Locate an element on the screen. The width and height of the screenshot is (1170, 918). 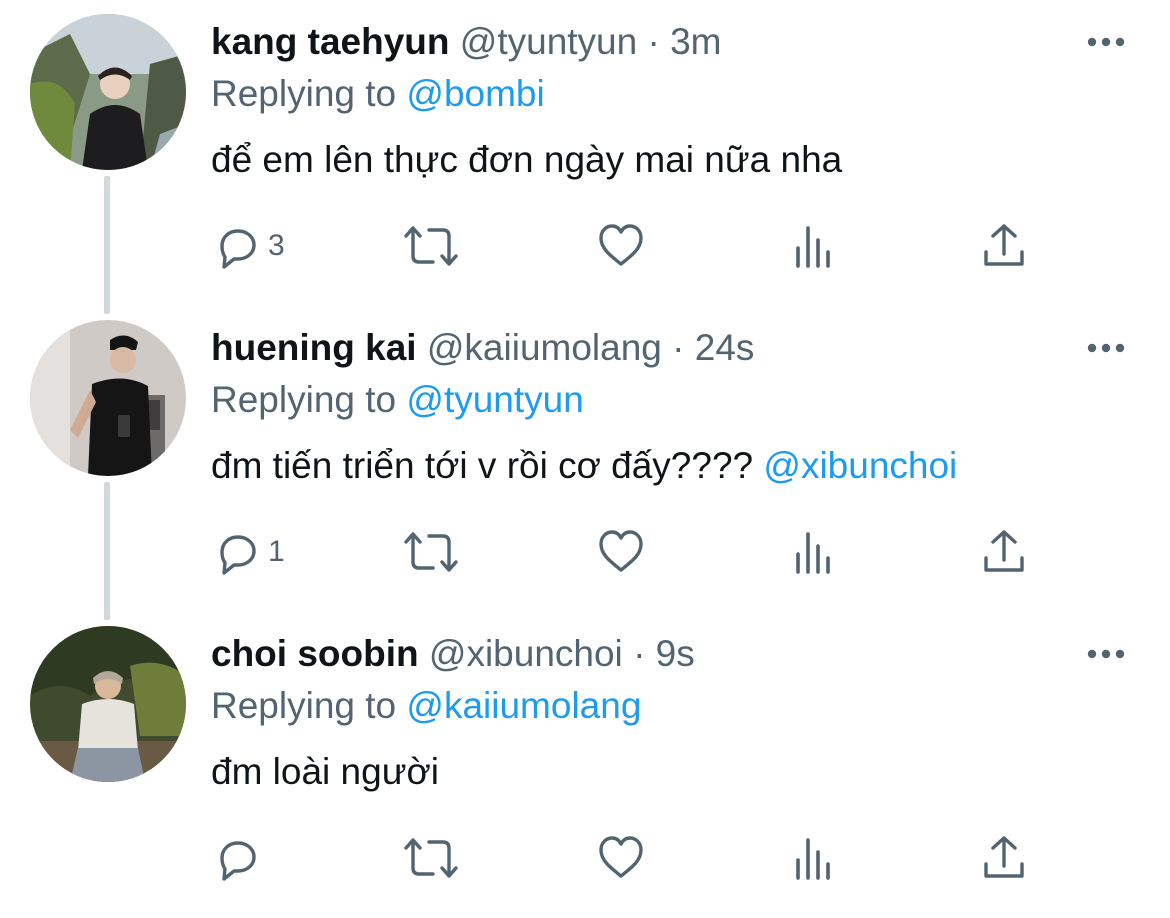
reply-button: 3 is located at coordinates (248, 246).